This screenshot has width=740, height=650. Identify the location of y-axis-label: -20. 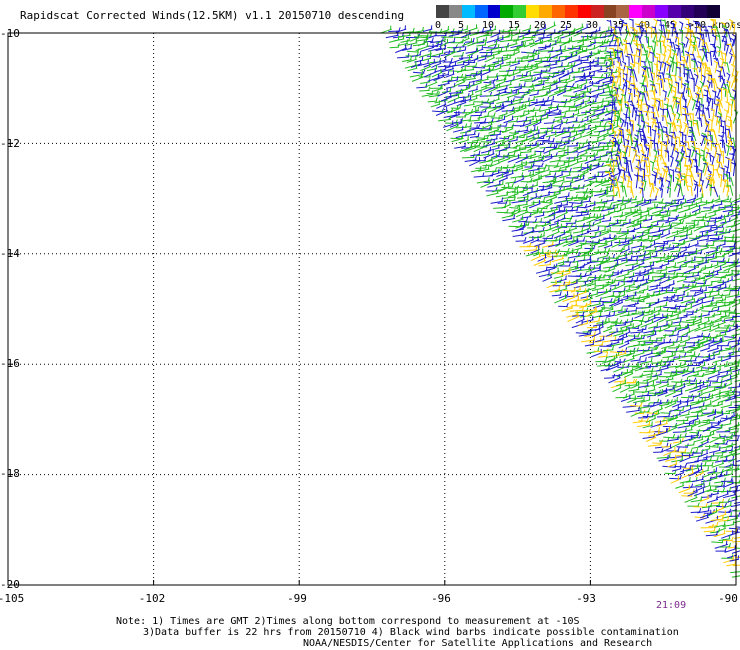
(10, 584).